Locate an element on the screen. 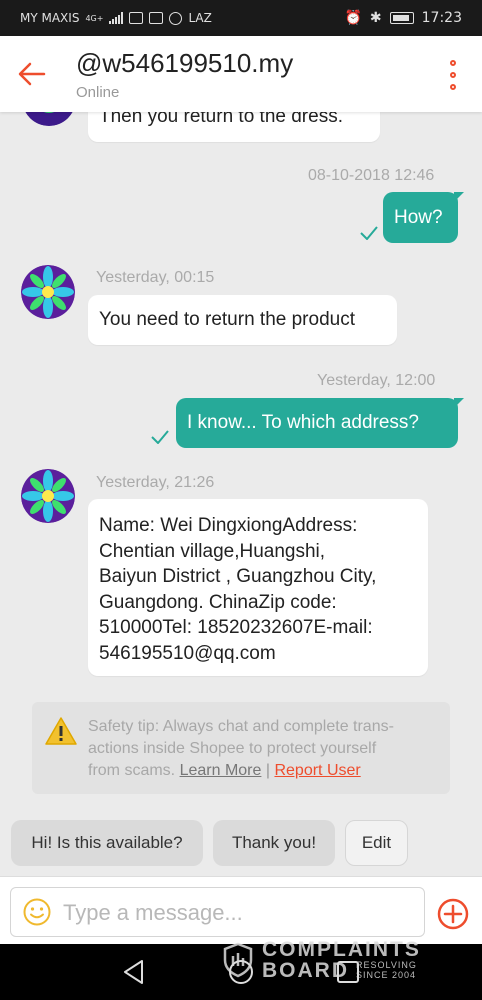  address-line: 546195510@qq.com is located at coordinates (187, 653).